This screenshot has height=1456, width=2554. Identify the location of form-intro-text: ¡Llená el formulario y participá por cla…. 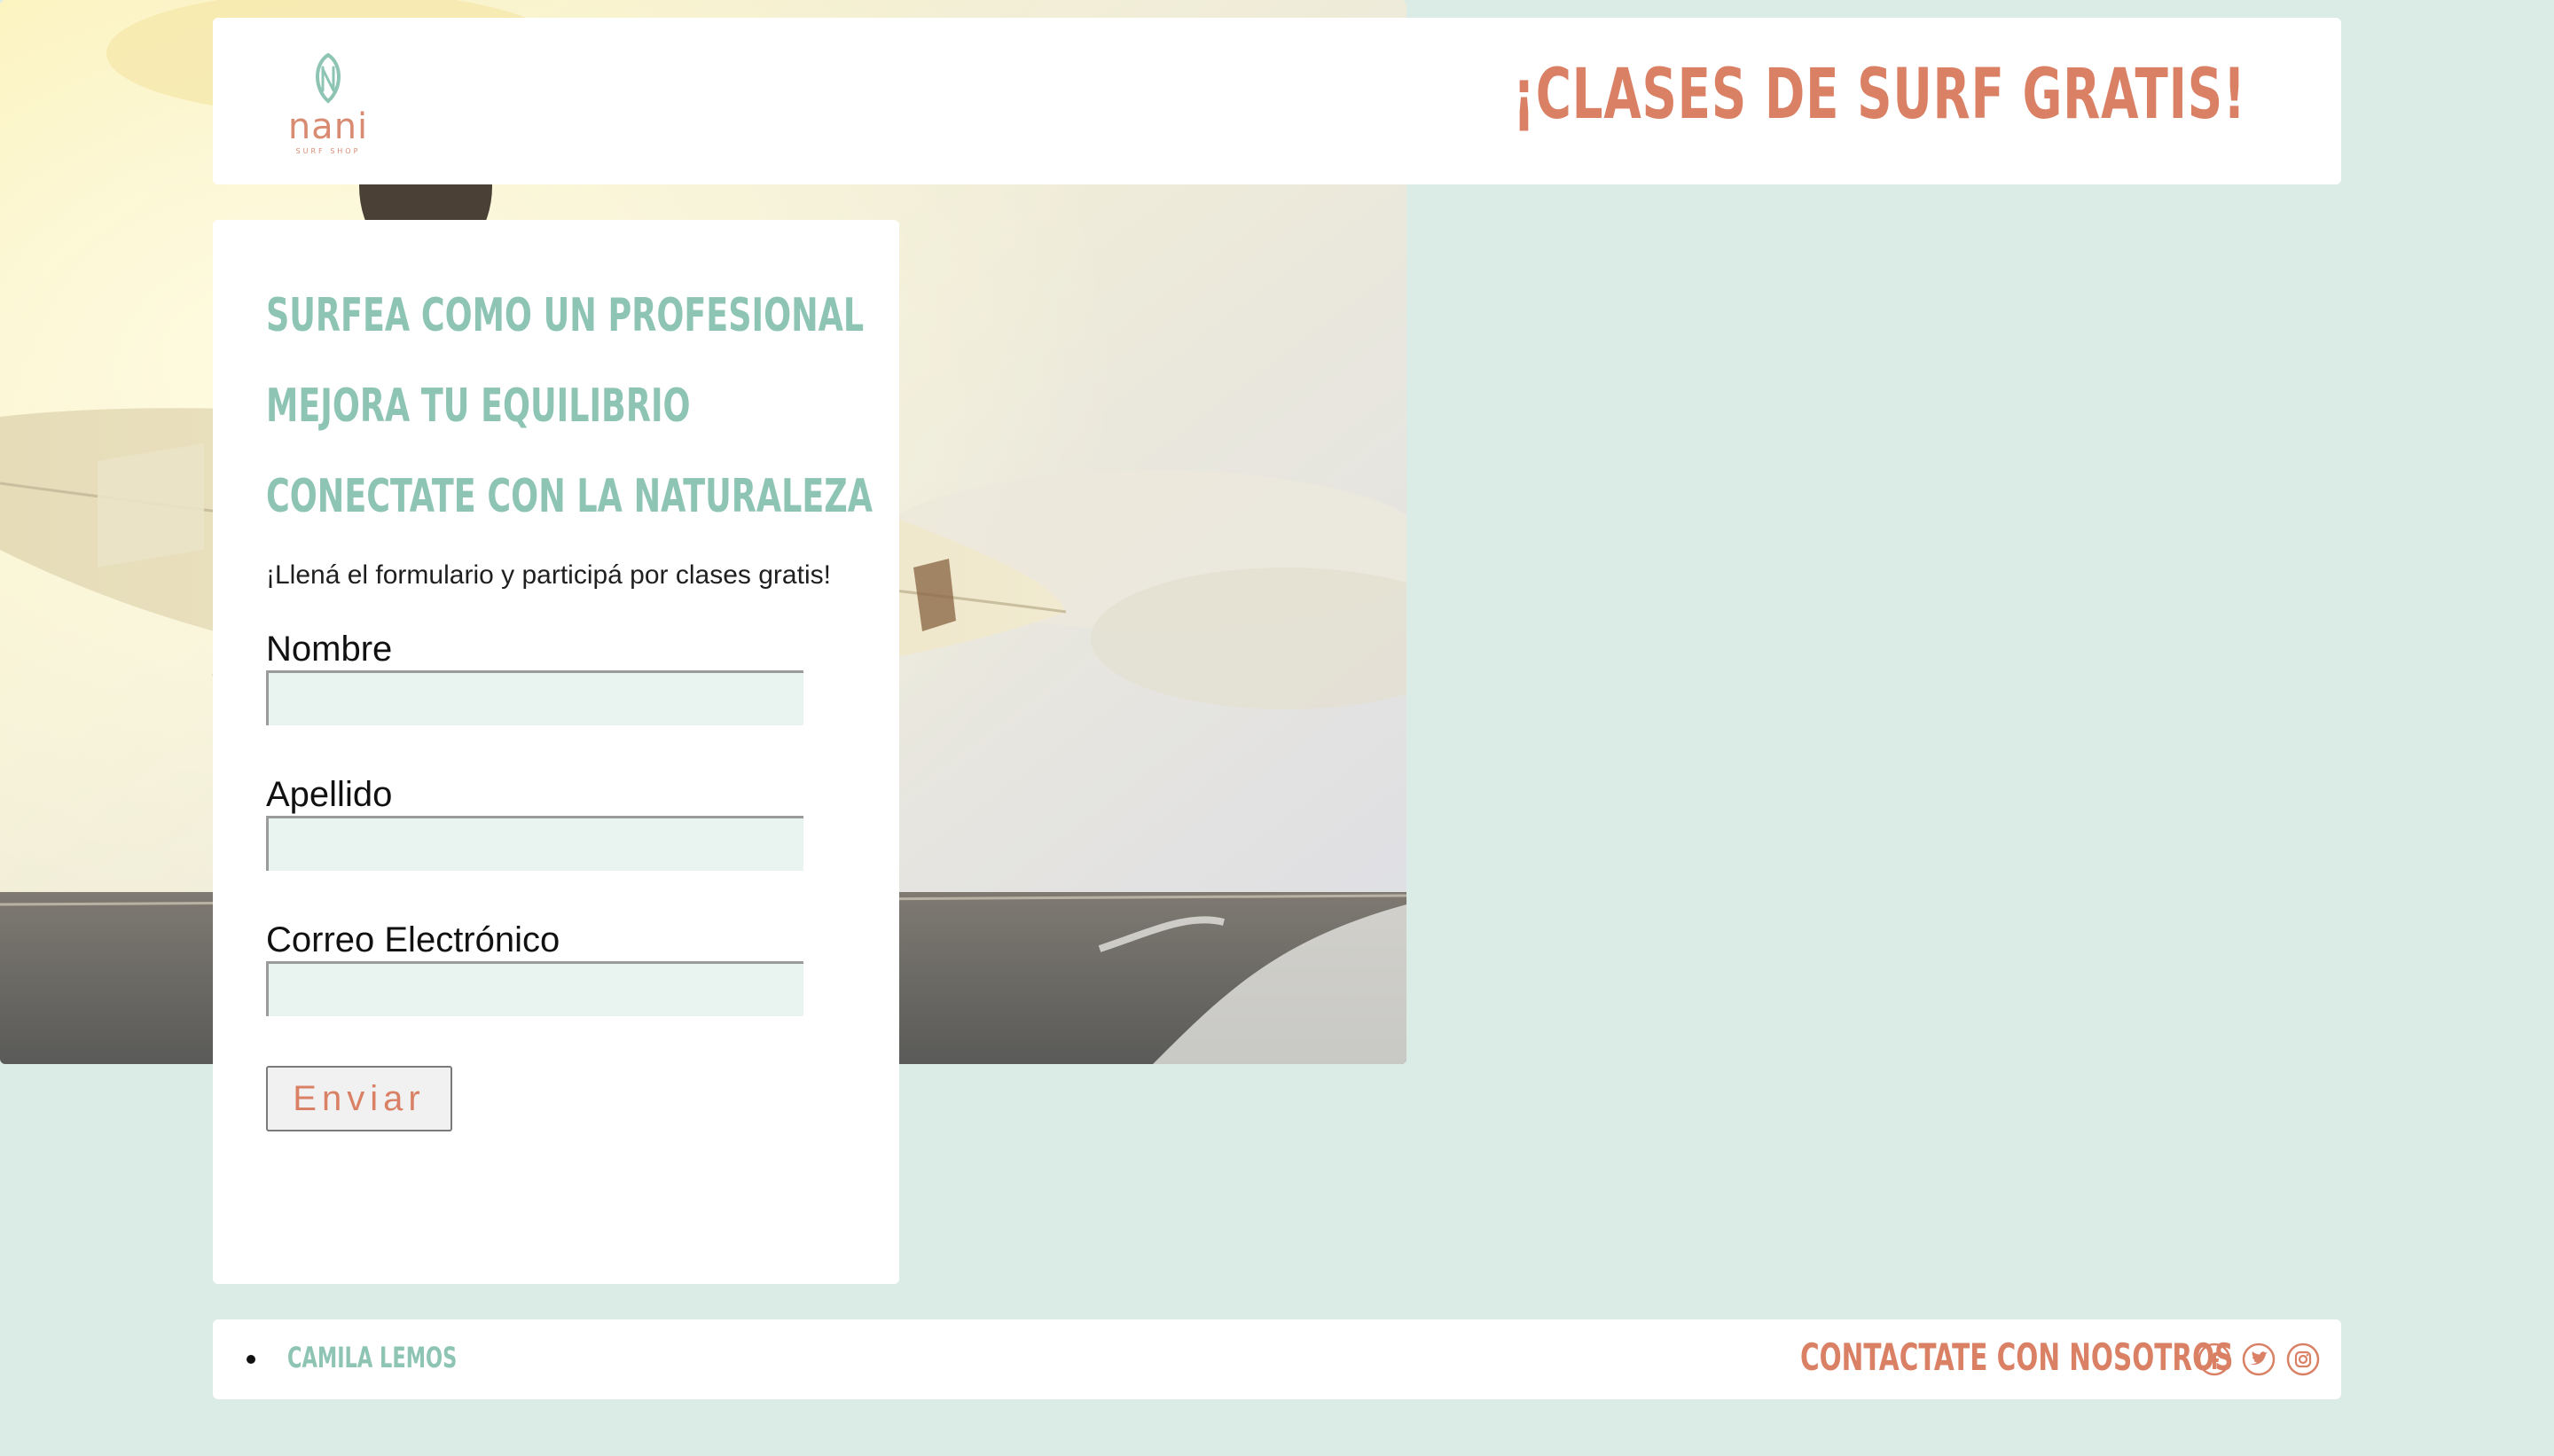
(548, 575).